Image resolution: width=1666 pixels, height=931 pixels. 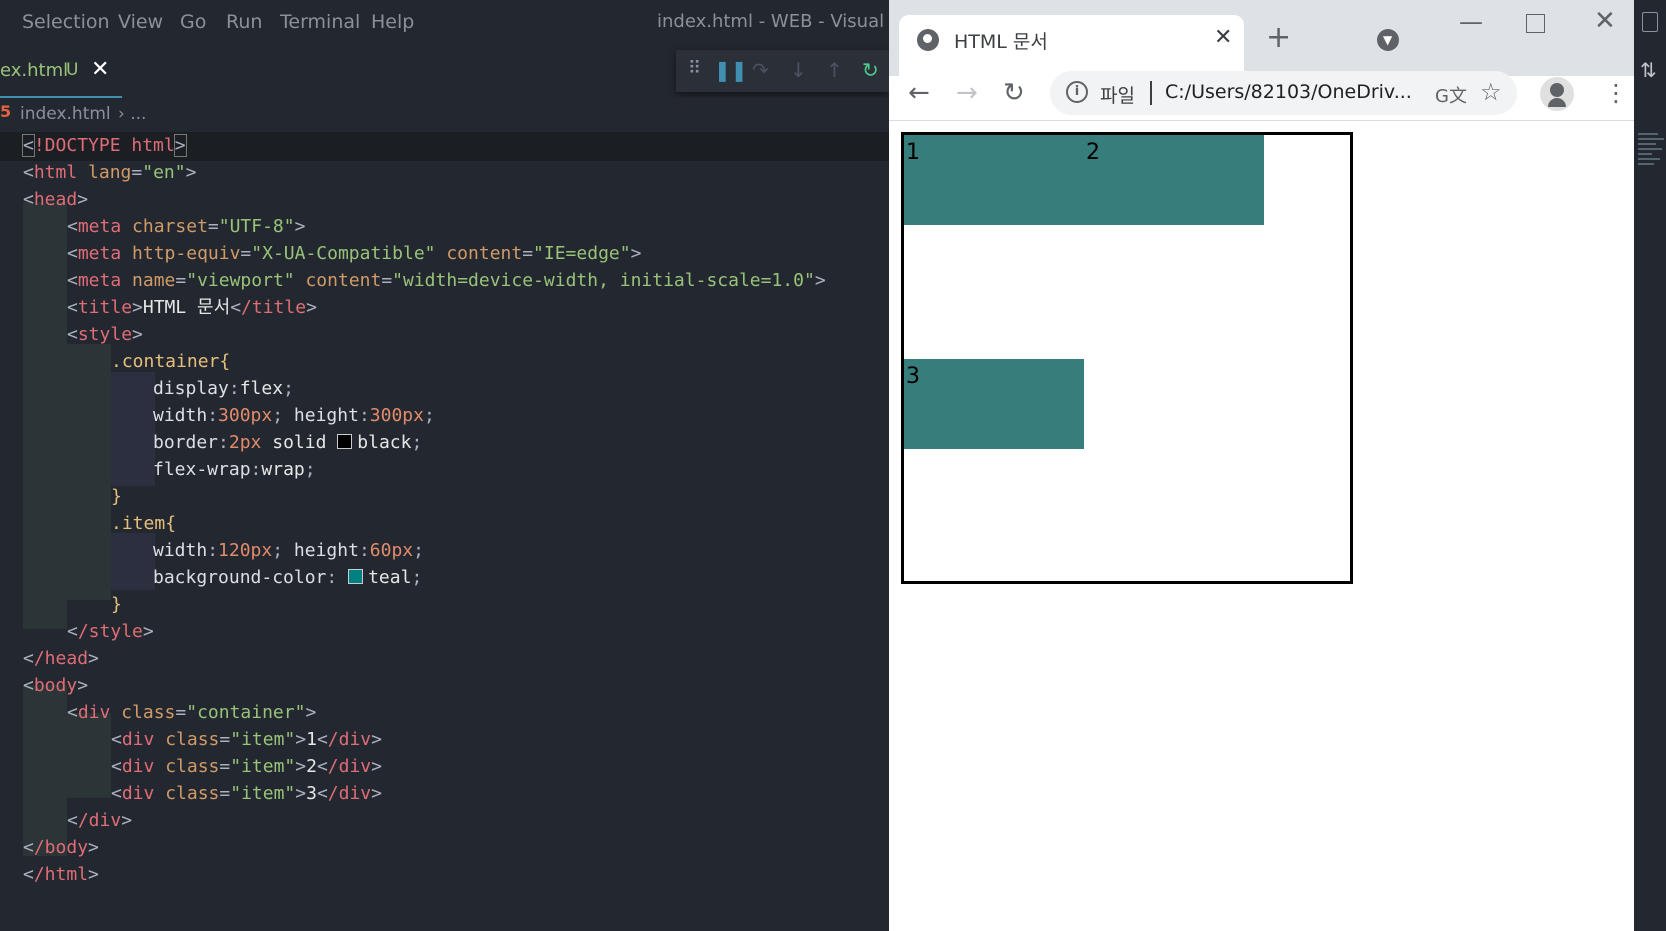 What do you see at coordinates (246, 766) in the screenshot?
I see `code-line: <div class="item">2</div>` at bounding box center [246, 766].